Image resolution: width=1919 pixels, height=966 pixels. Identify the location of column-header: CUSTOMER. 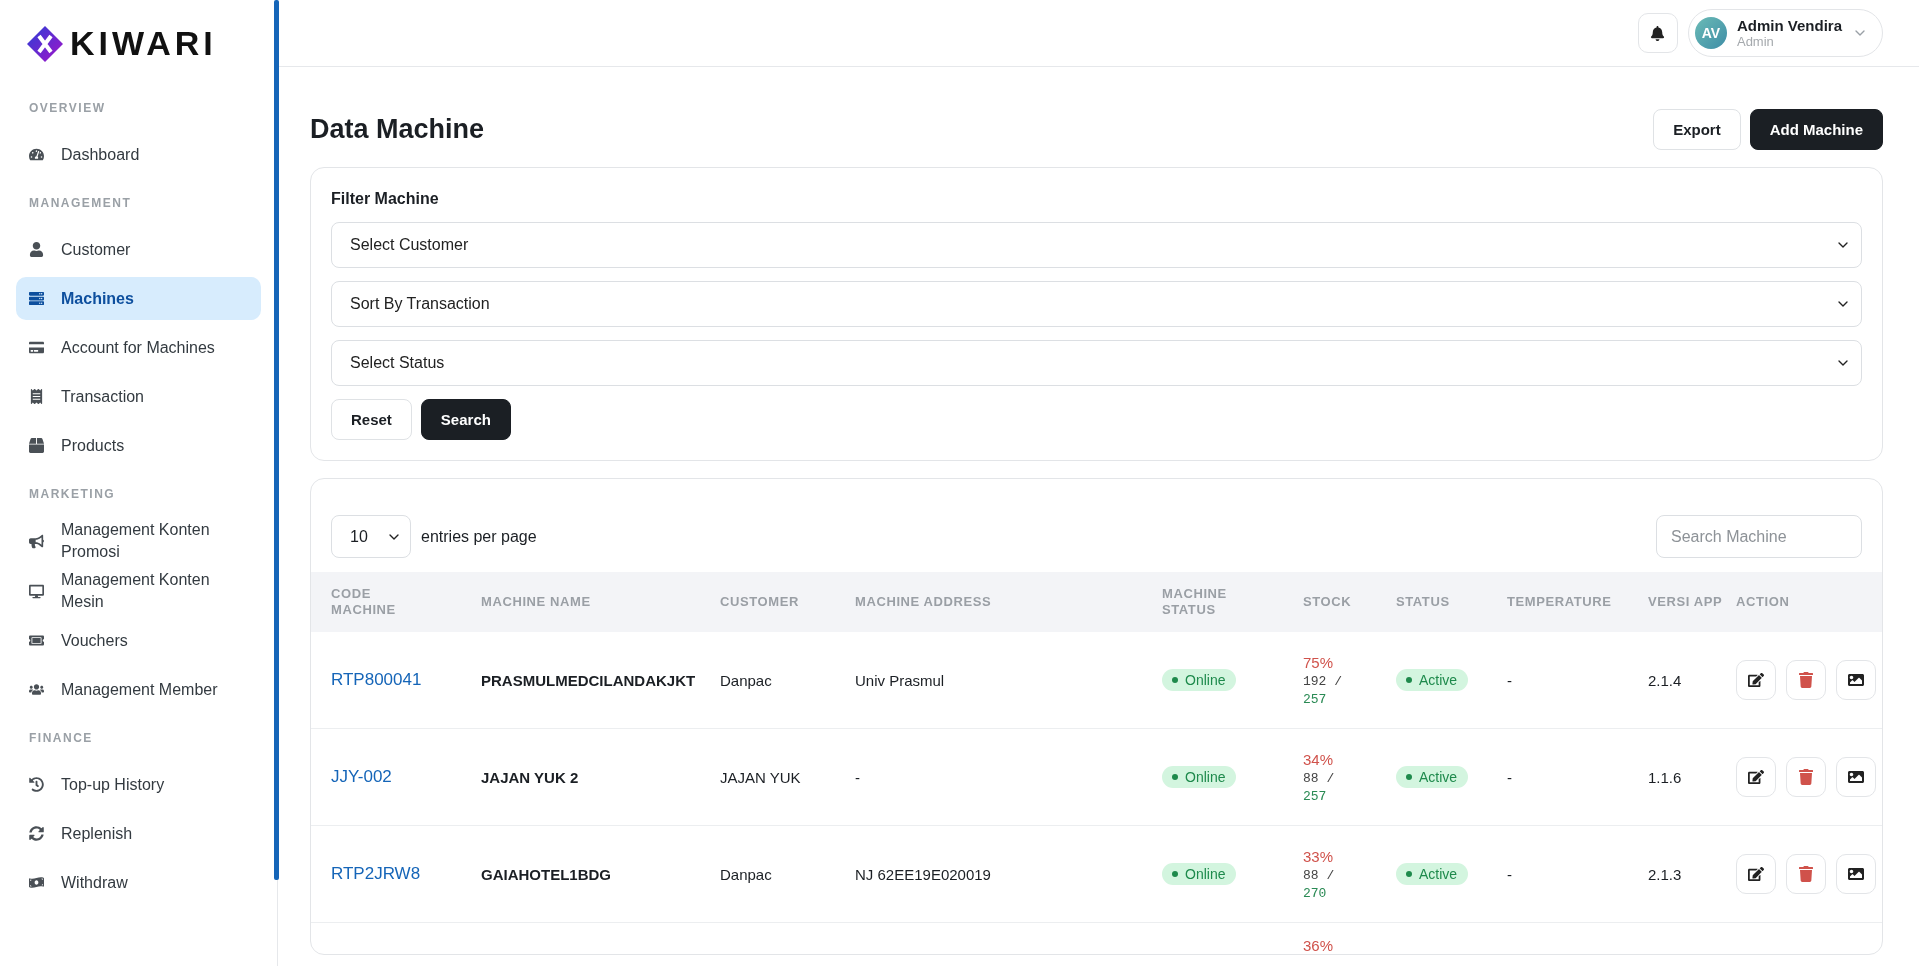
(760, 602).